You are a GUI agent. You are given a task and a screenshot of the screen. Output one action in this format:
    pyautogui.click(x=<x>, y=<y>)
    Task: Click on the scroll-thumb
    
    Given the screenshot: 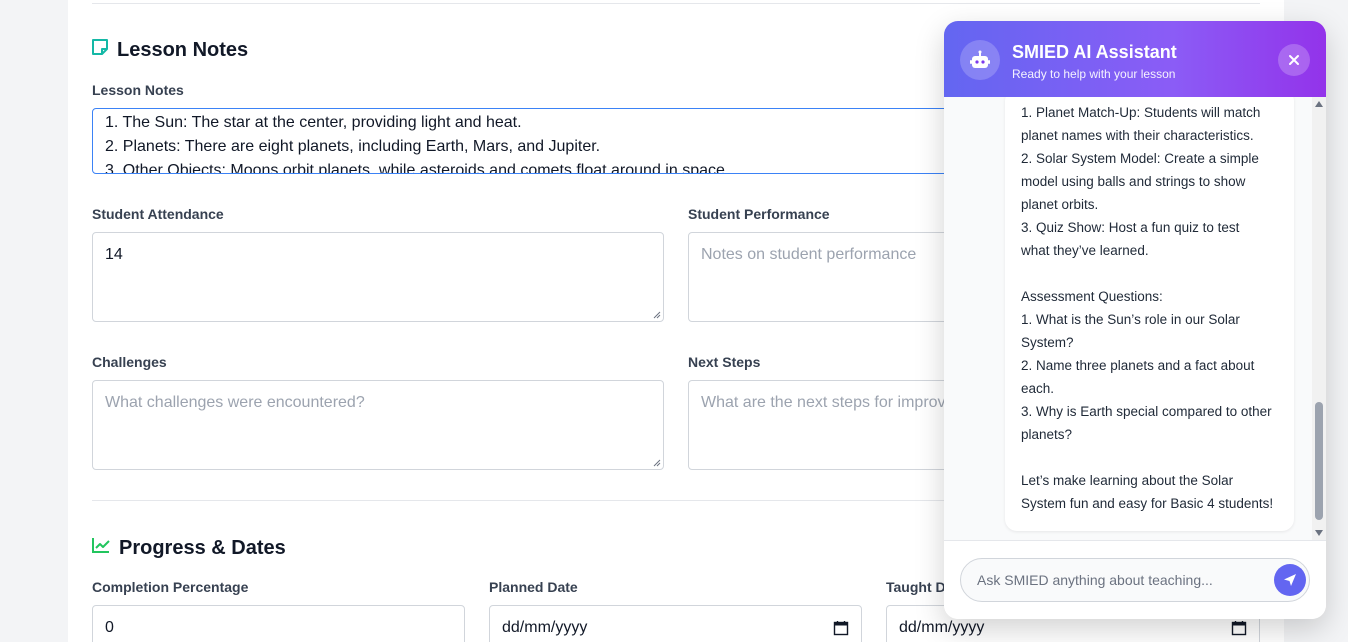 What is the action you would take?
    pyautogui.click(x=1319, y=461)
    